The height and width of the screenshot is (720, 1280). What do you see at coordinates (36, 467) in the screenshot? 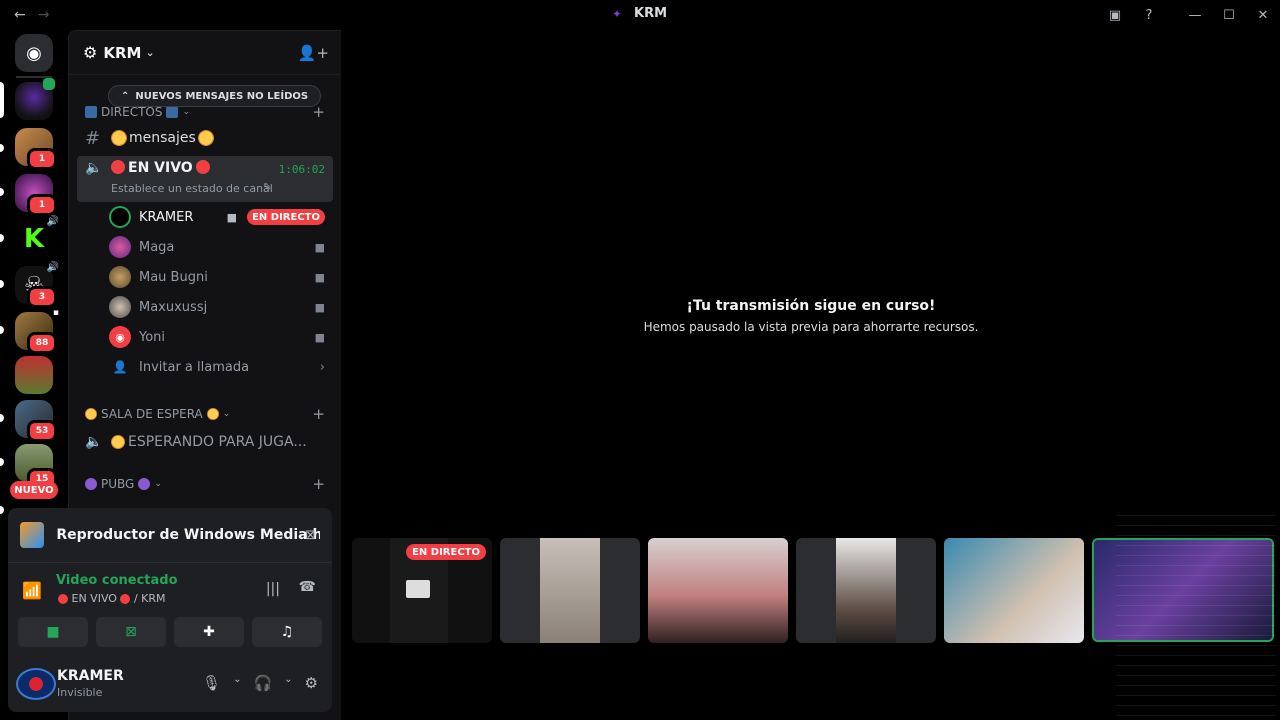
I see `server-field: 15` at bounding box center [36, 467].